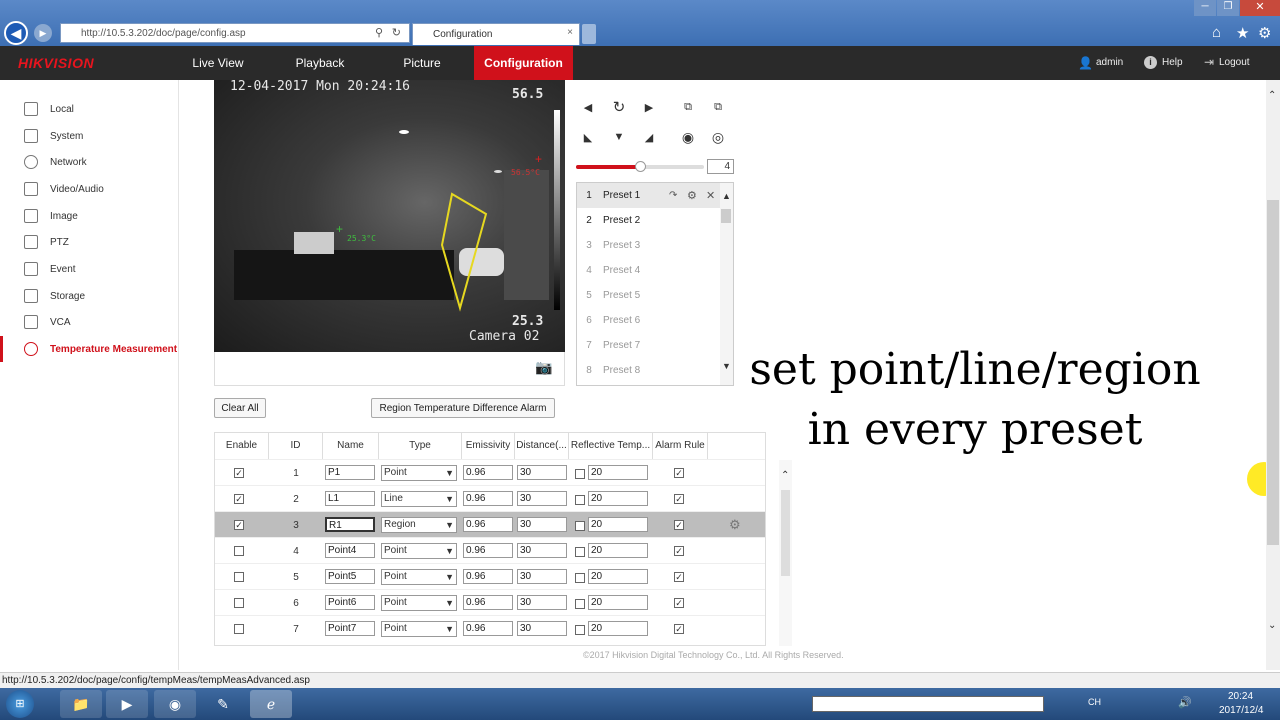  Describe the element at coordinates (490, 498) in the screenshot. I see `table-row: ✓ 2 L1 Line ▼ 0.96 30 20 ✓` at that location.